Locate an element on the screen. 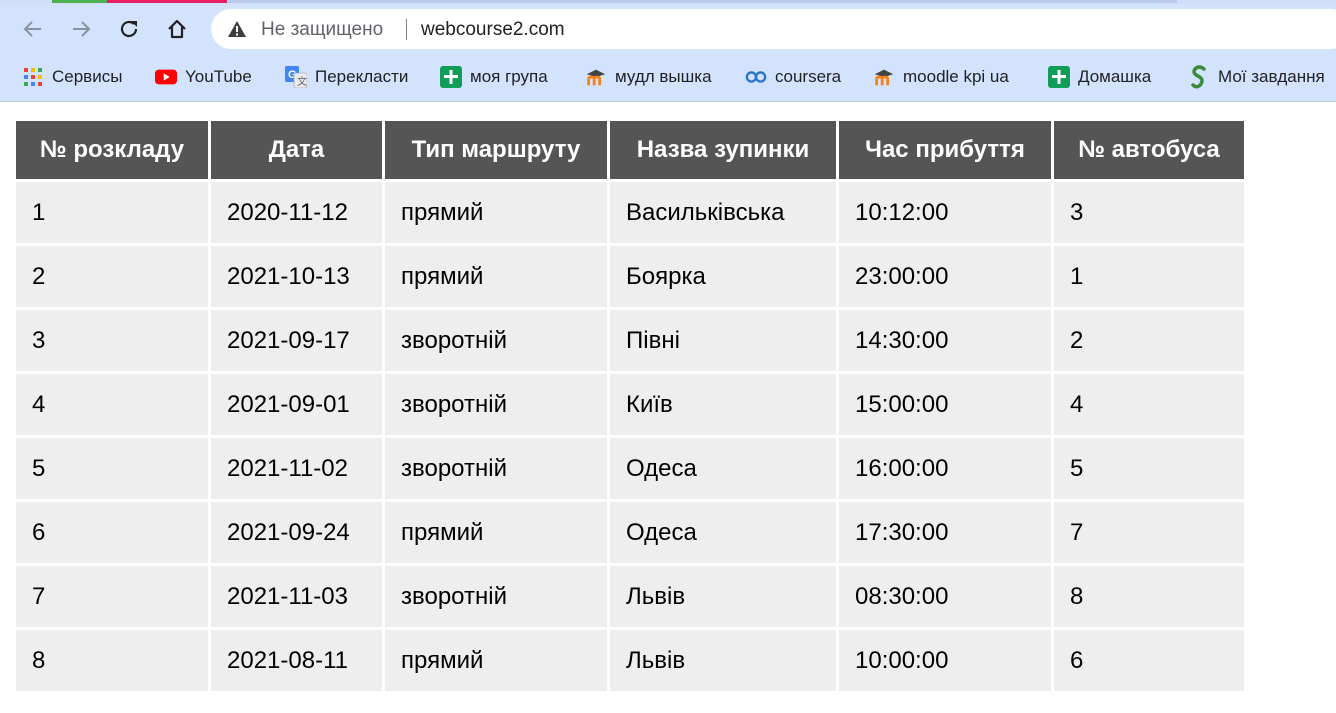 Image resolution: width=1336 pixels, height=713 pixels. omnibox-divider is located at coordinates (406, 29).